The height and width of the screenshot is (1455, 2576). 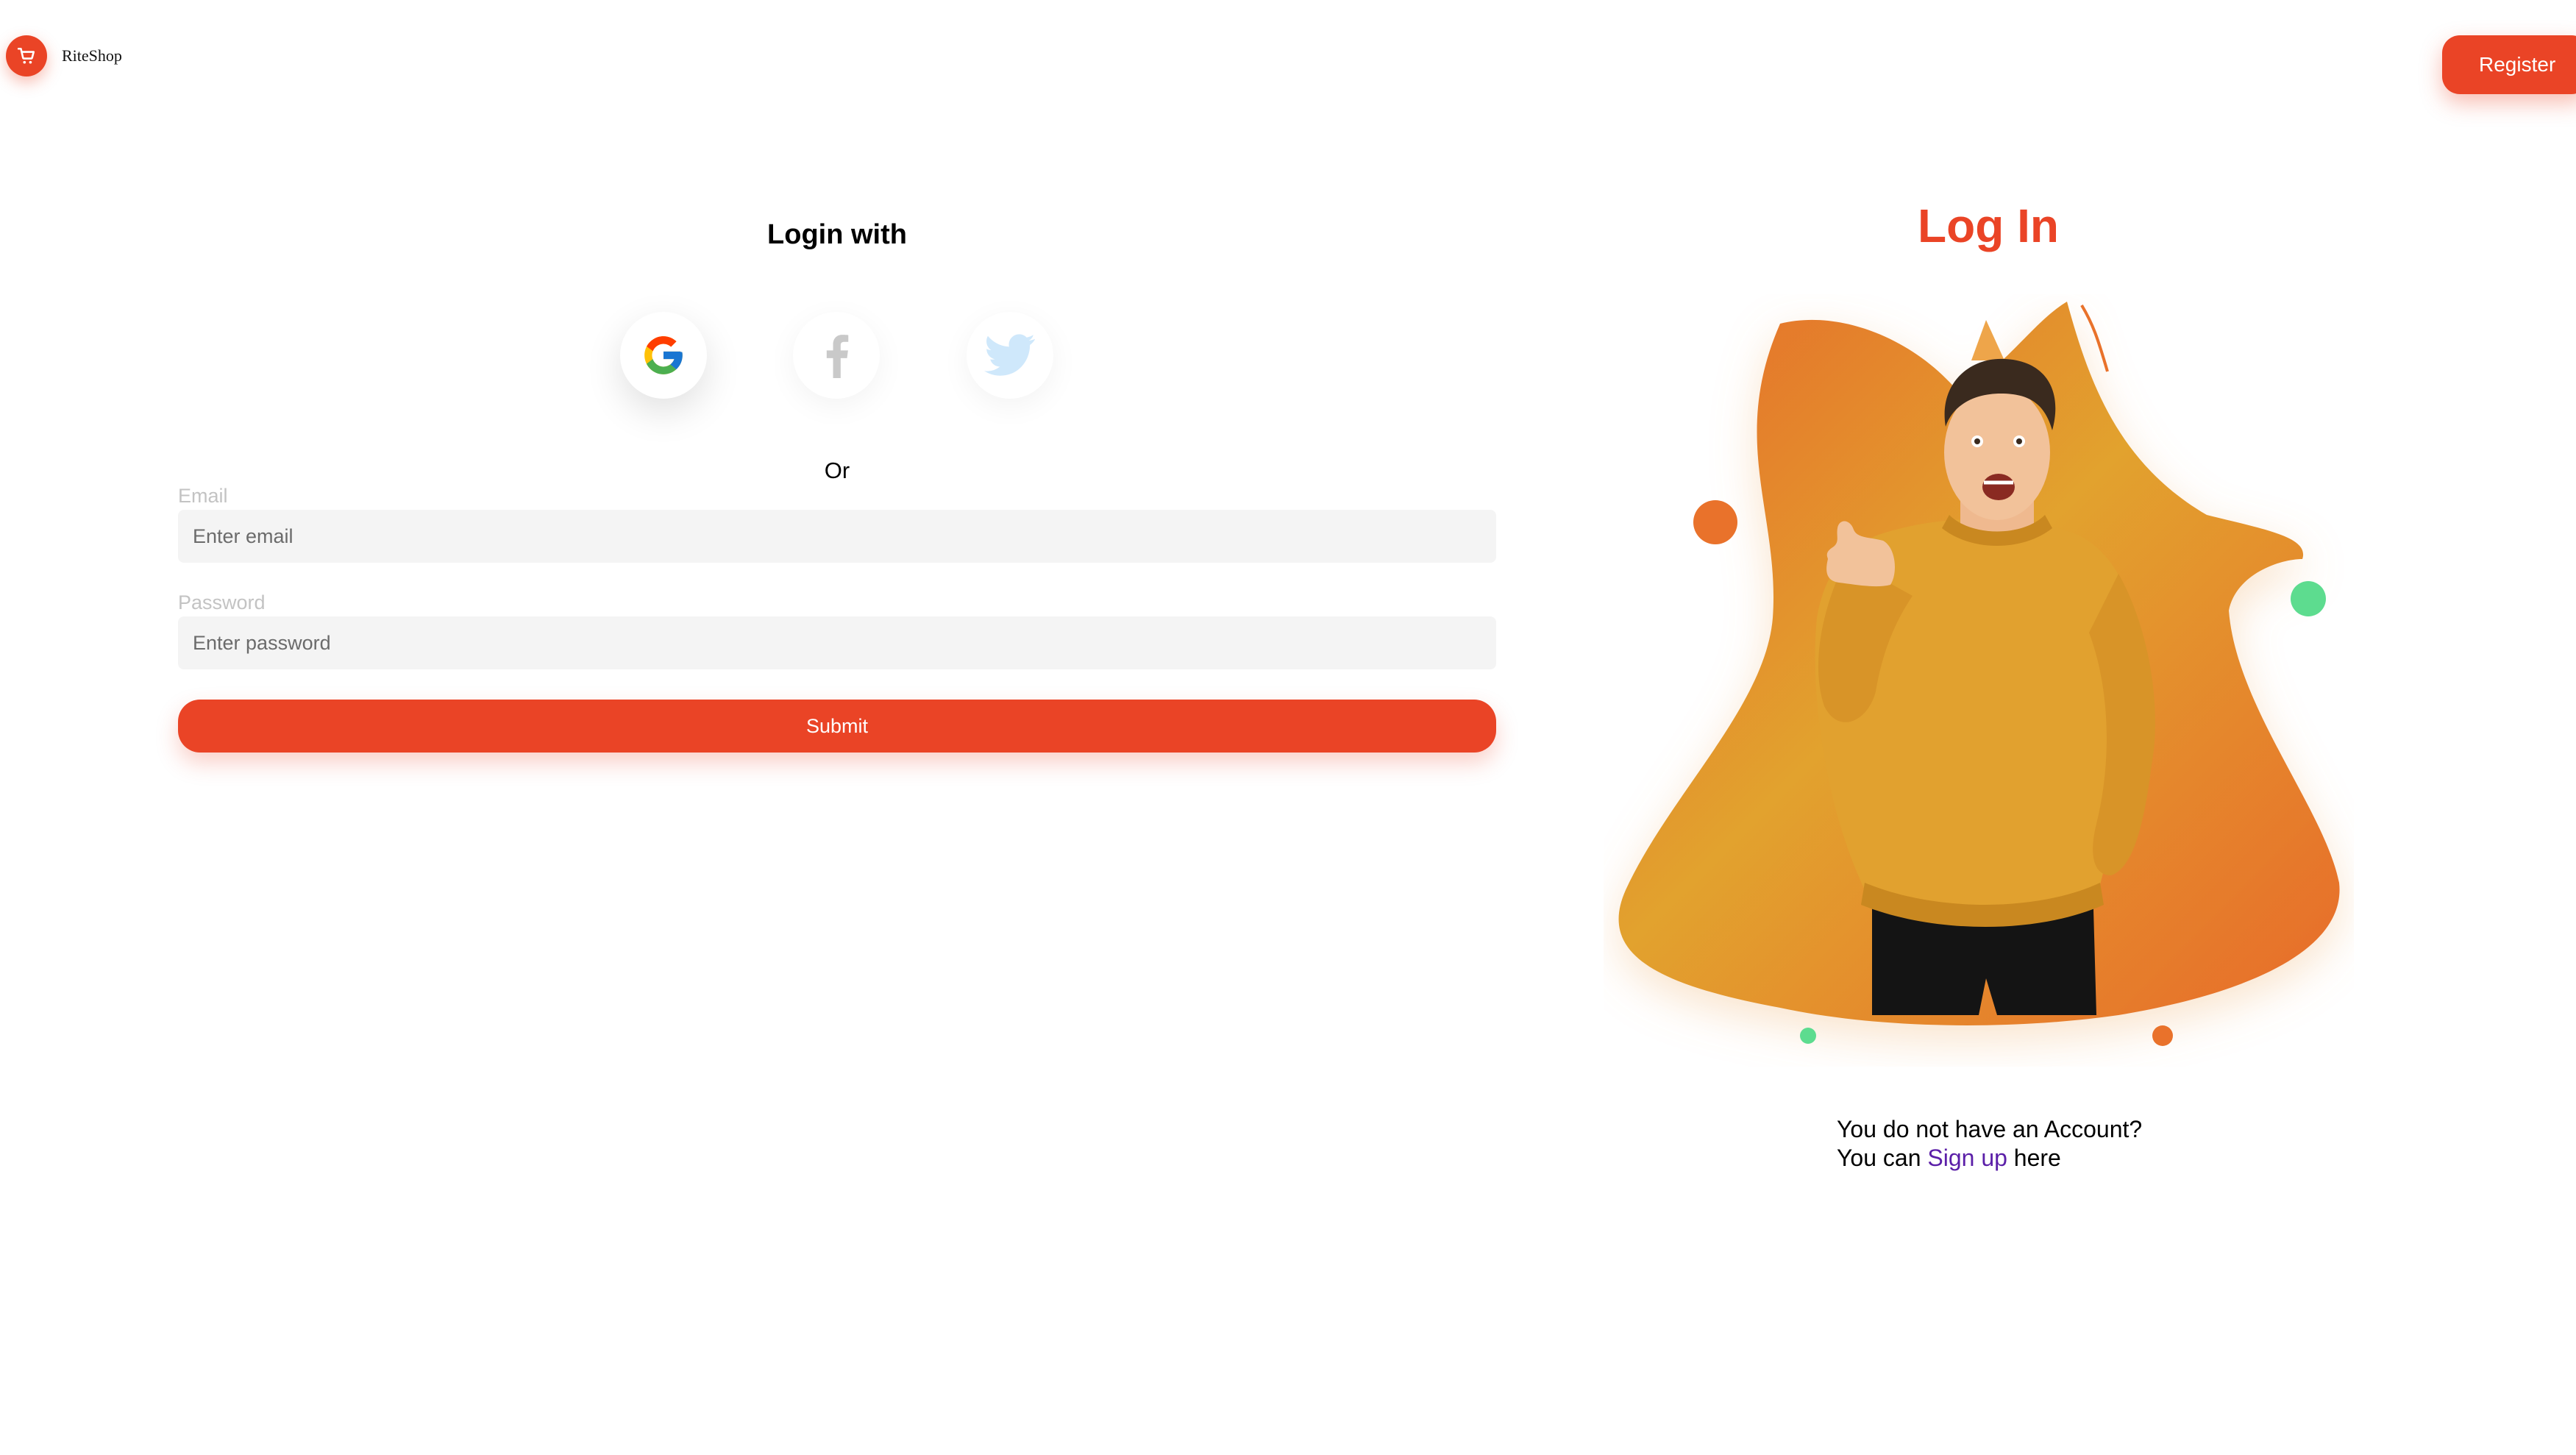 I want to click on facebook-icon, so click(x=837, y=356).